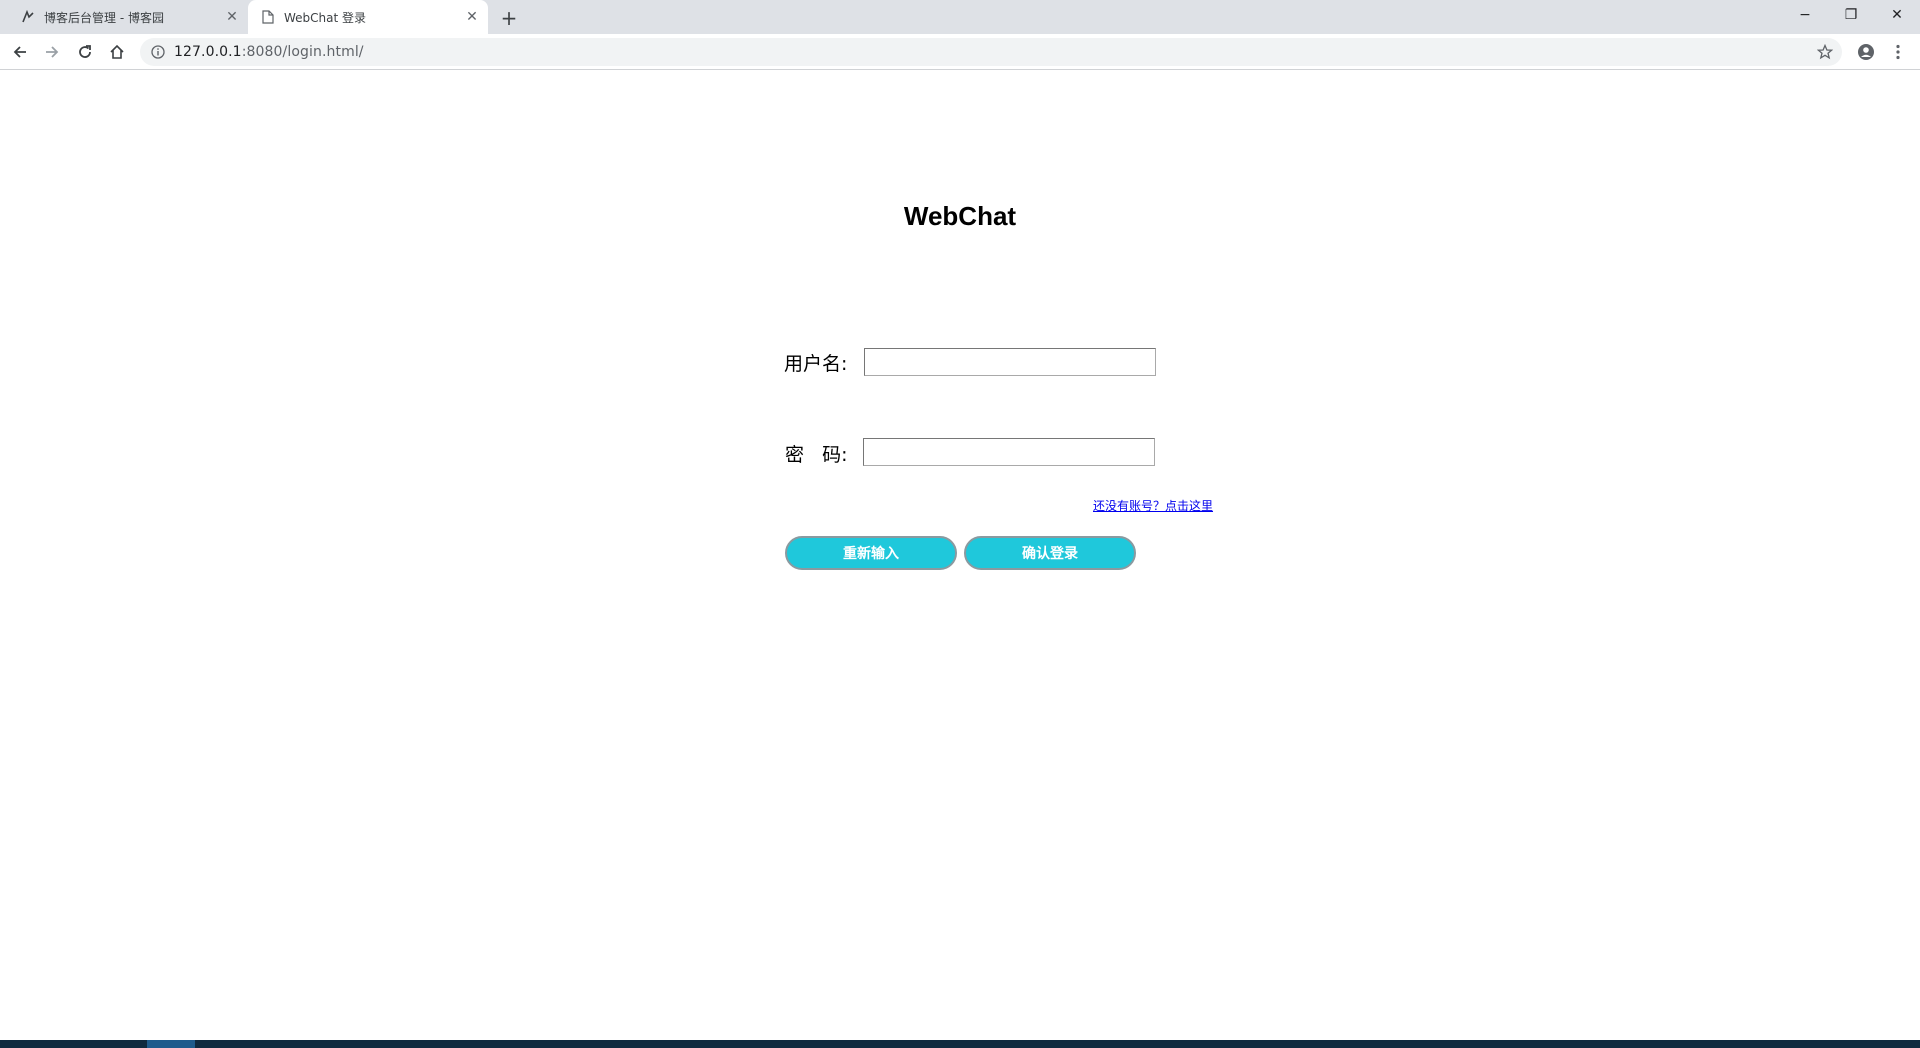  I want to click on minimize-button: −, so click(1805, 15).